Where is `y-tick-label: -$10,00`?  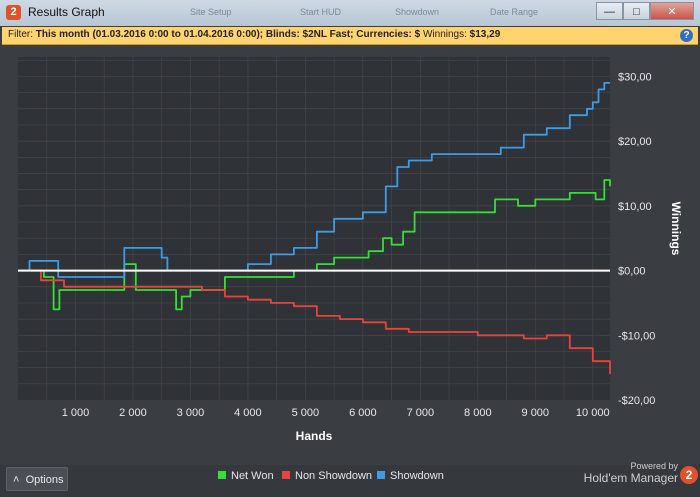
y-tick-label: -$10,00 is located at coordinates (636, 336).